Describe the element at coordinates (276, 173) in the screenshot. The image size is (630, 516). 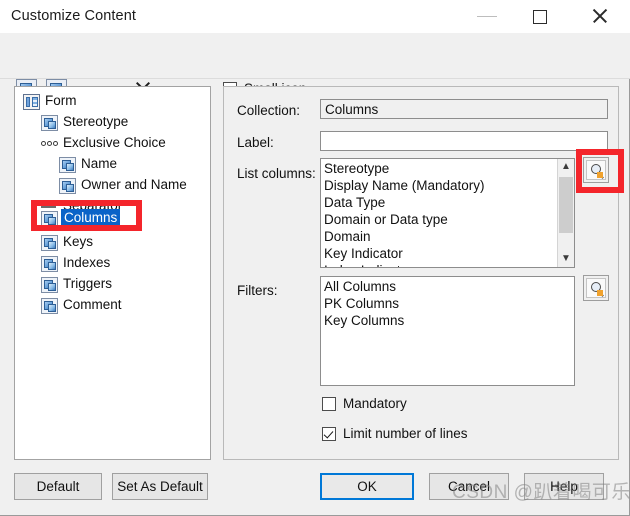
I see `list-columns-label: List columns:` at that location.